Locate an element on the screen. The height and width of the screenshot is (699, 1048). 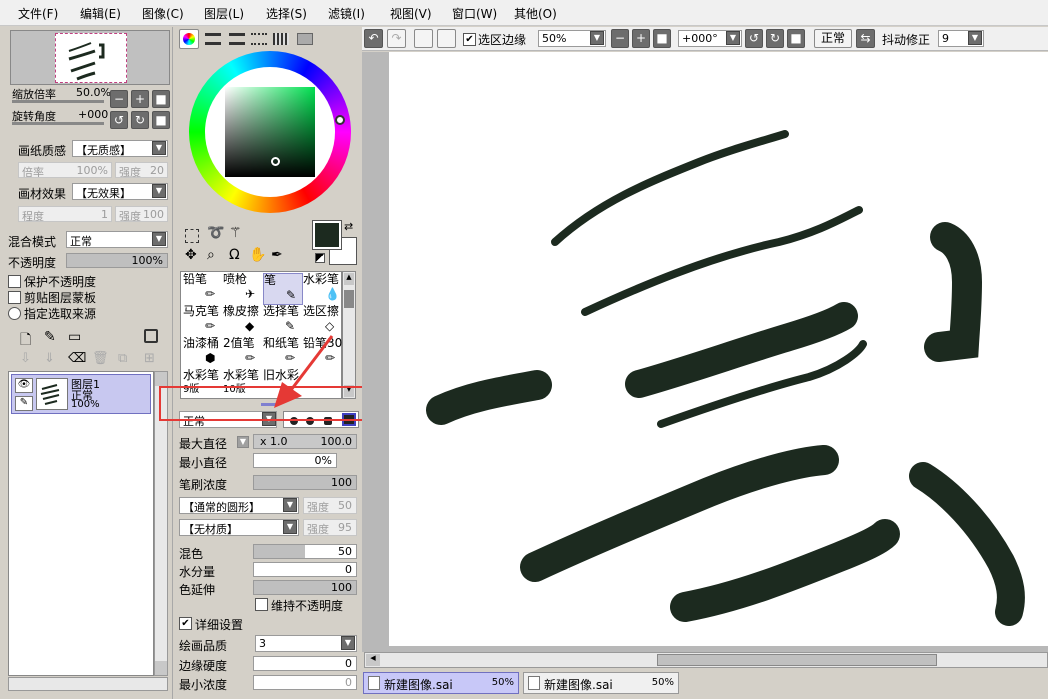
eye-icon: 👁 is located at coordinates (24, 385).